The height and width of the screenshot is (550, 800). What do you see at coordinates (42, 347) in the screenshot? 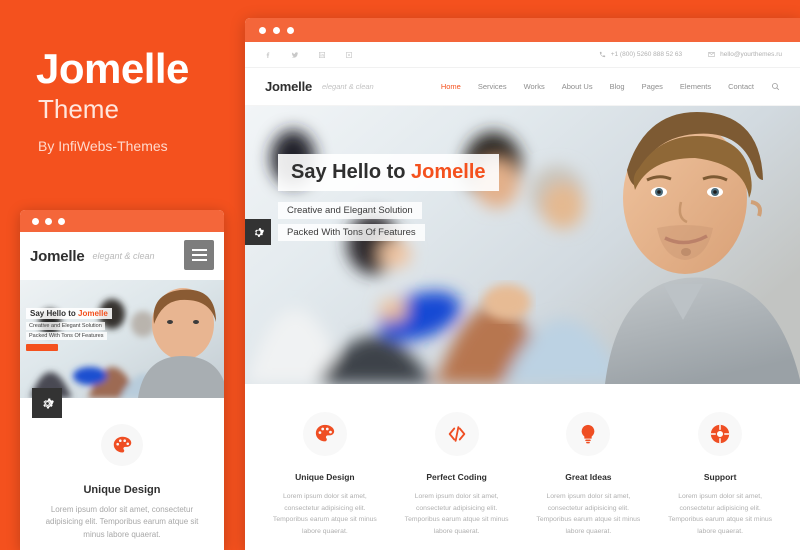
I see `mobile-hero-cta-button` at bounding box center [42, 347].